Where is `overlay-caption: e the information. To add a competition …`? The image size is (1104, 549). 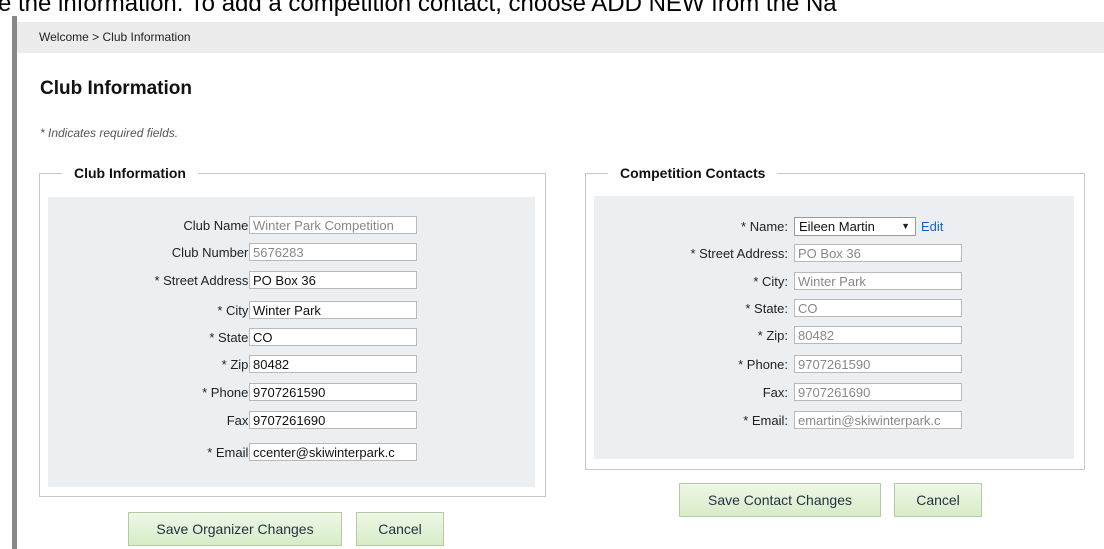 overlay-caption: e the information. To add a competition … is located at coordinates (418, 8).